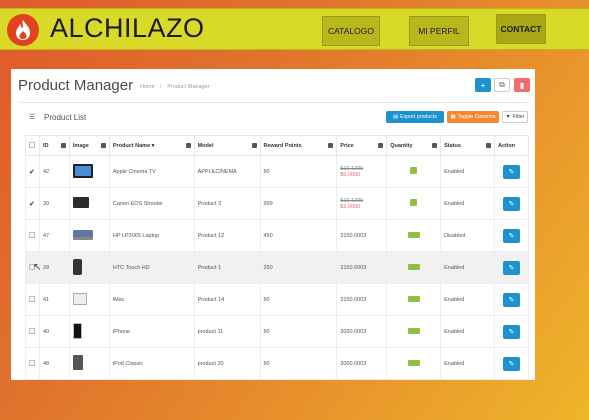 The width and height of the screenshot is (589, 420). Describe the element at coordinates (23, 30) in the screenshot. I see `flame-logo-icon` at that location.